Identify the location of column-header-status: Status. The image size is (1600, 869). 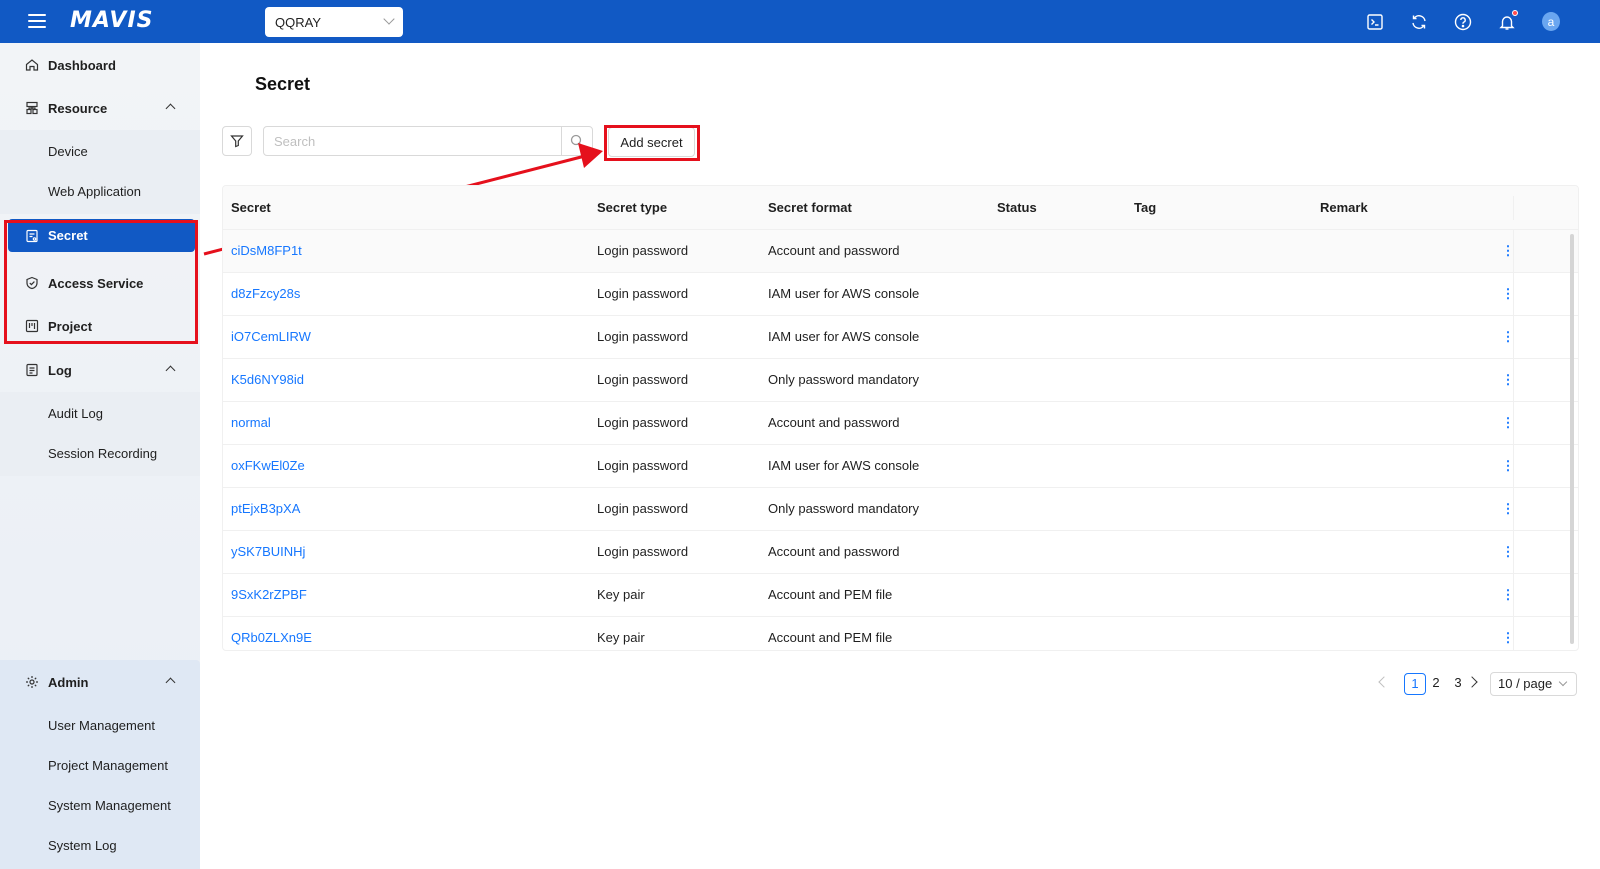
(1017, 208).